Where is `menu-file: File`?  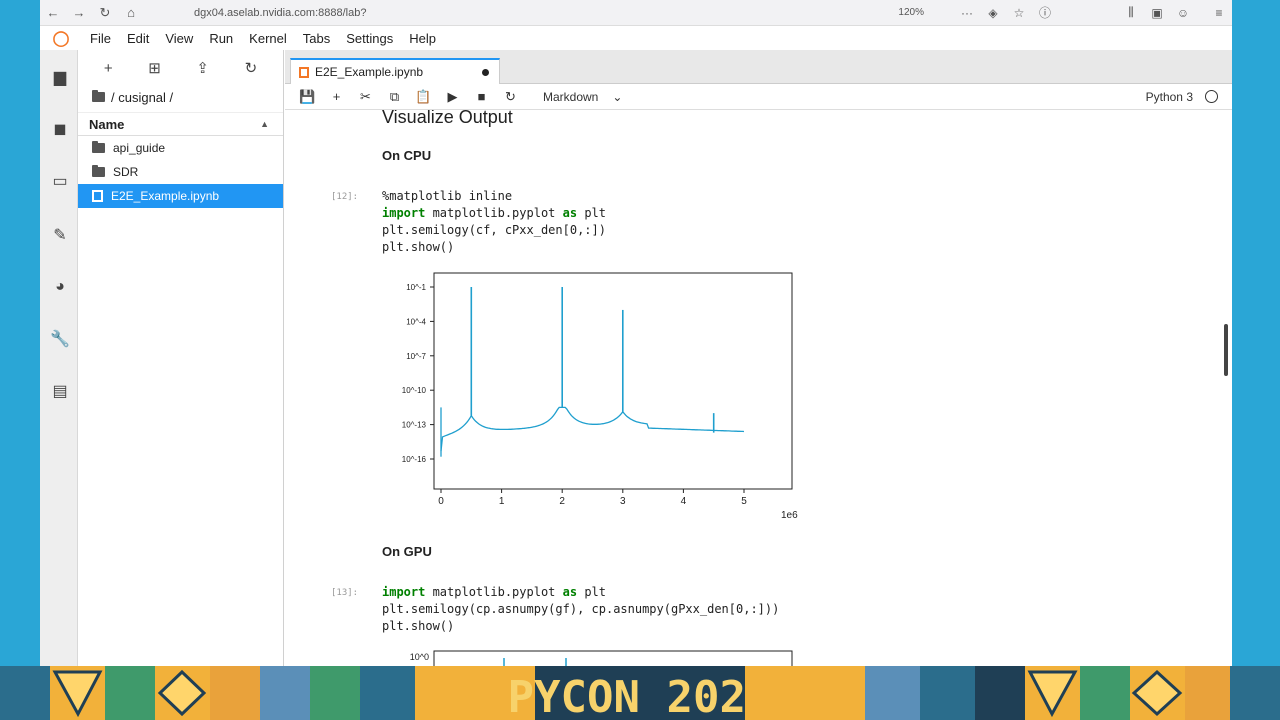 menu-file: File is located at coordinates (100, 38).